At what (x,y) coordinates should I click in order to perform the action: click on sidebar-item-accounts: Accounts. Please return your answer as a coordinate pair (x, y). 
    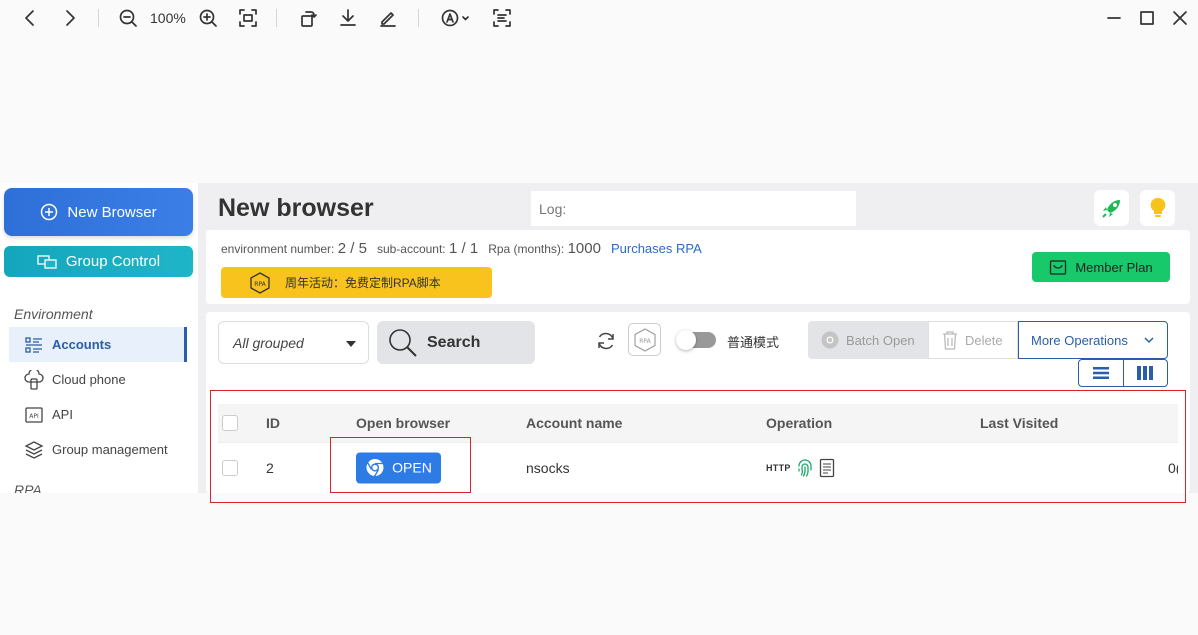
    Looking at the image, I should click on (98, 344).